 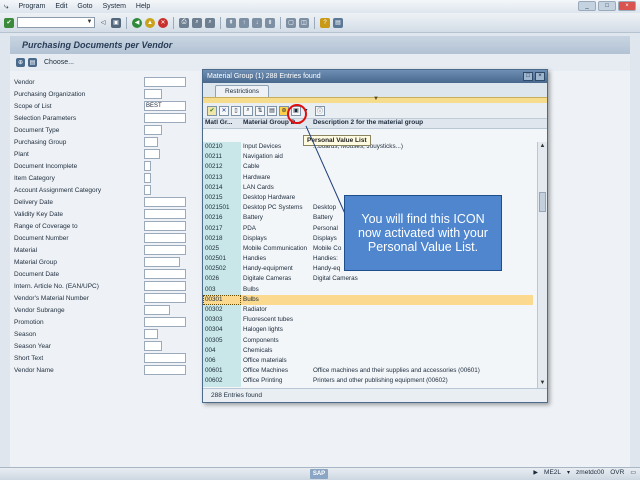 What do you see at coordinates (401, 123) in the screenshot?
I see `column-header-description-2: Description 2 for the material group` at bounding box center [401, 123].